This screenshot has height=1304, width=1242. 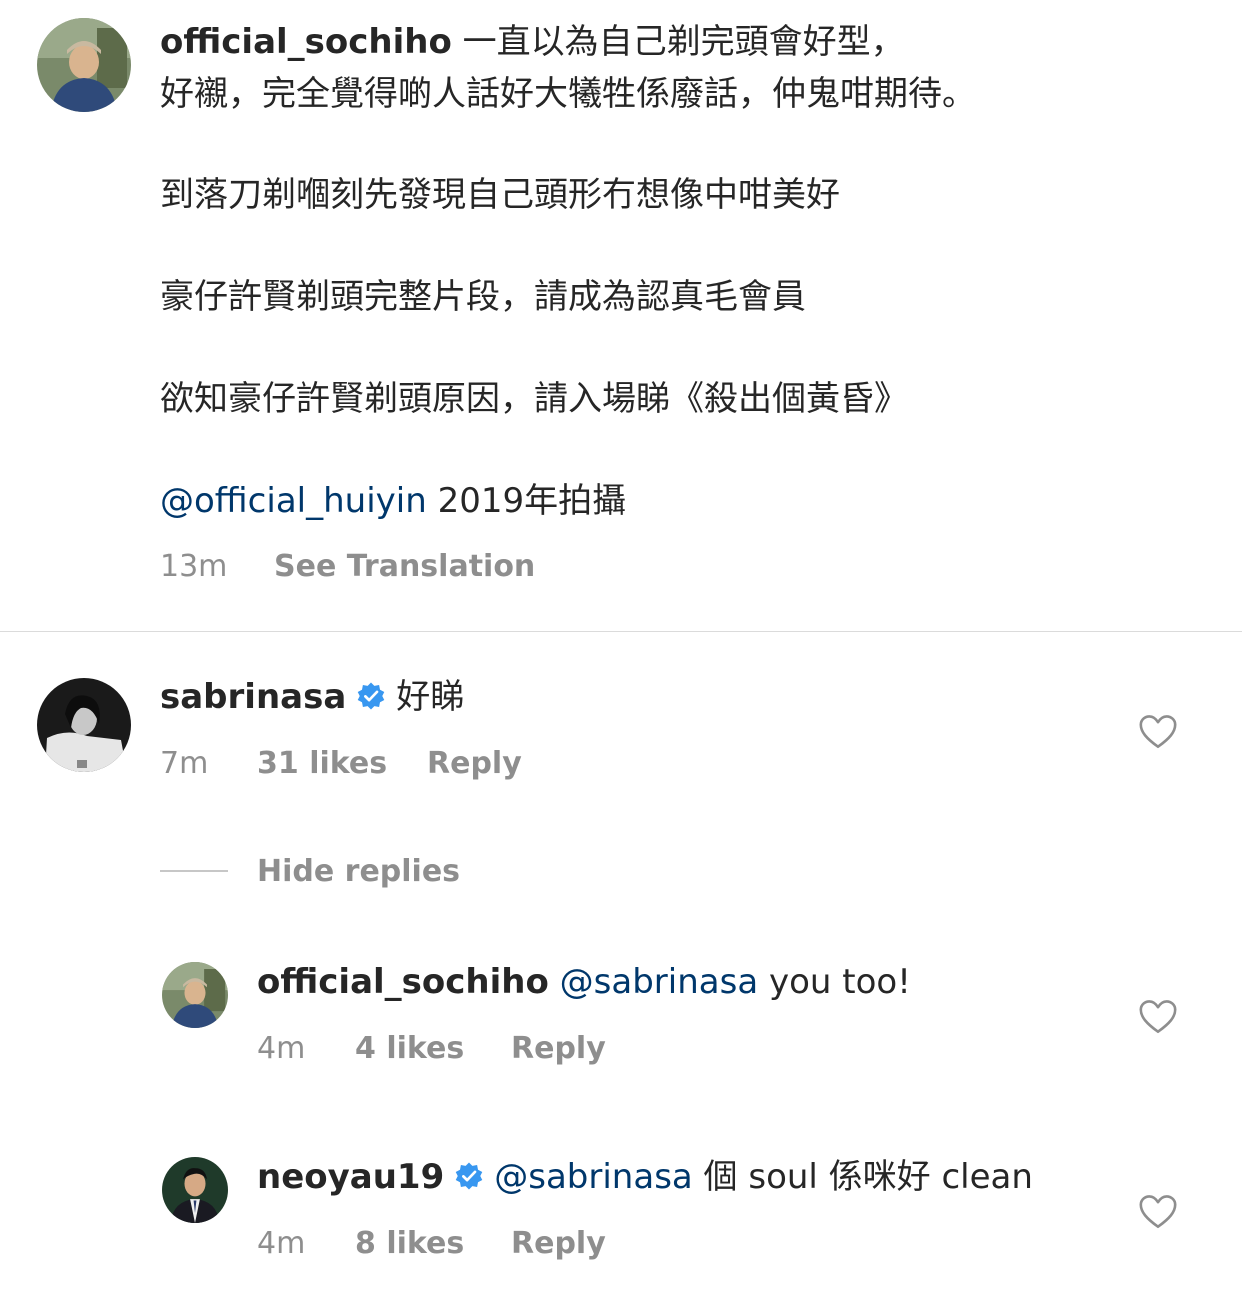 What do you see at coordinates (568, 94) in the screenshot?
I see `caption-line-2: 好襯，完全覺得啲人話好大犧牲係廢話，仲鬼咁期待。` at bounding box center [568, 94].